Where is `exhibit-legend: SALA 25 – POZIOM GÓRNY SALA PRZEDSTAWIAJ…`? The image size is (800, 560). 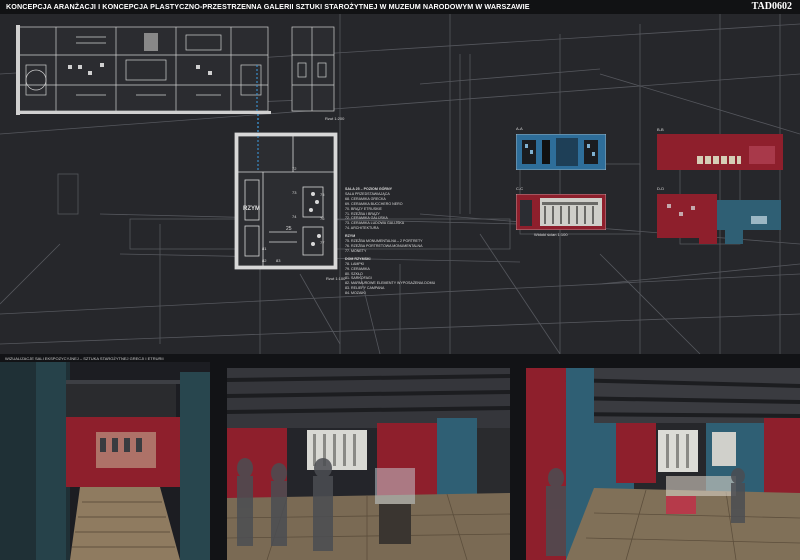 exhibit-legend: SALA 25 – POZIOM GÓRNY SALA PRZEDSTAWIAJ… is located at coordinates (391, 240).